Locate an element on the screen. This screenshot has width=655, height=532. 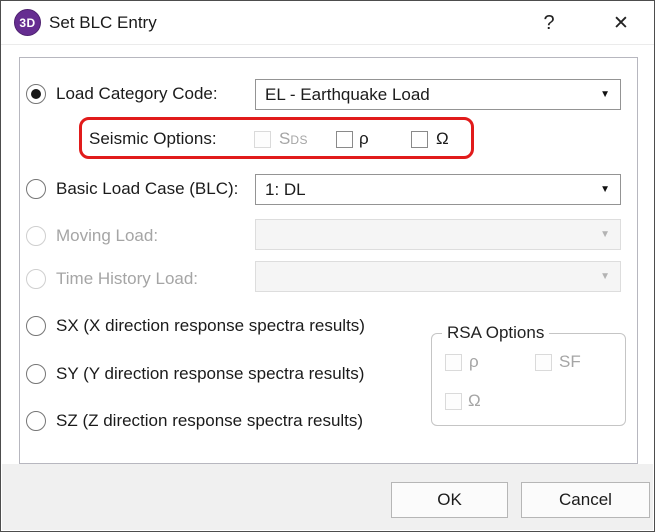
rsa-checkbox-sf is located at coordinates (543, 362).